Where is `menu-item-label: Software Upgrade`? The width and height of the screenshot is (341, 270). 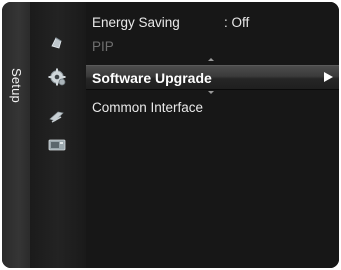 menu-item-label: Software Upgrade is located at coordinates (152, 77).